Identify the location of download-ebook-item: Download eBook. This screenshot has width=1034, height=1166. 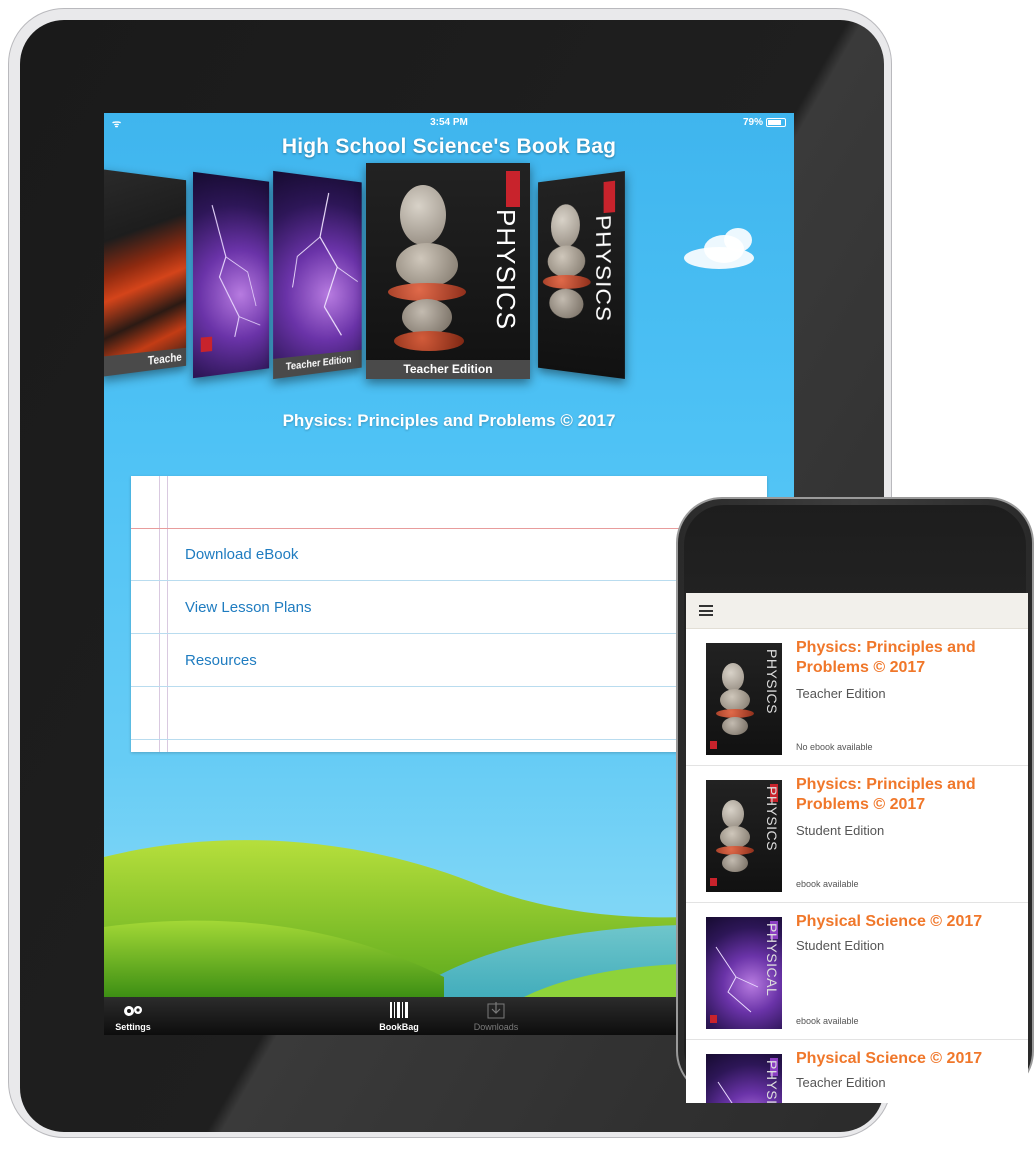
(449, 555).